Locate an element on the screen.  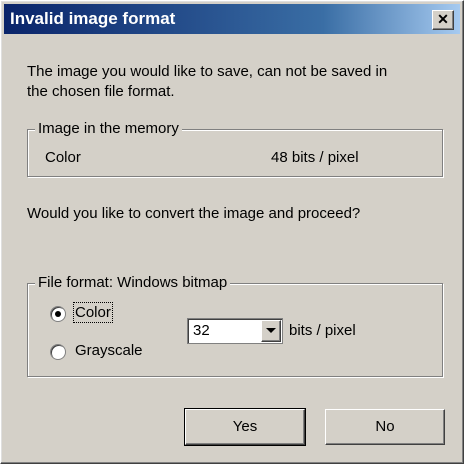
close-button: ✕ is located at coordinates (443, 20).